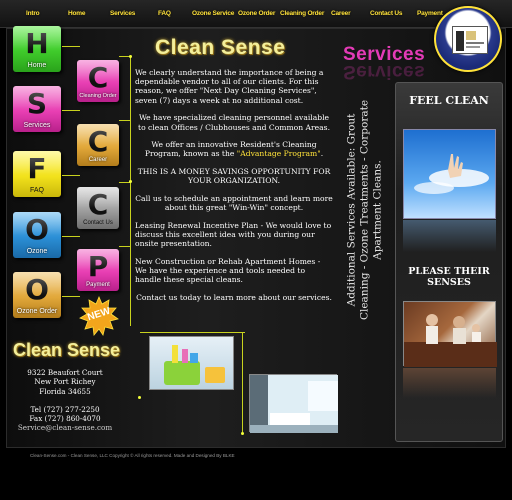 The height and width of the screenshot is (500, 512). Describe the element at coordinates (65, 391) in the screenshot. I see `address-state-zip: Florida 34655` at that location.